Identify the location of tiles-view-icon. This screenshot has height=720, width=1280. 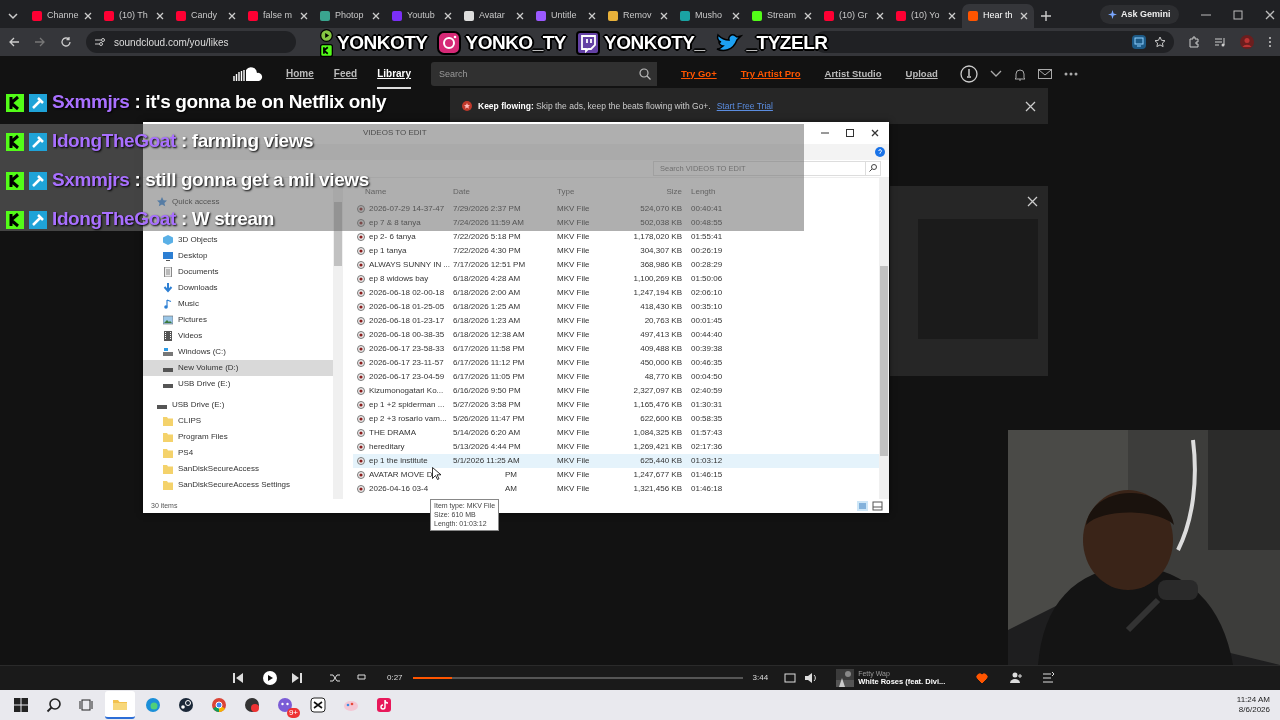
(877, 506).